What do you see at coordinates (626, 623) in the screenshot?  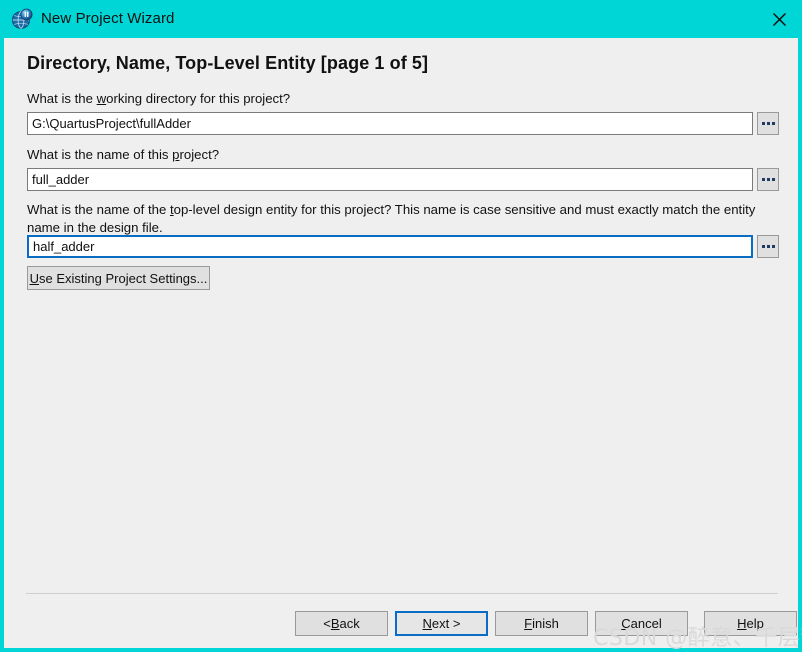 I see `cancel-button-accel: C` at bounding box center [626, 623].